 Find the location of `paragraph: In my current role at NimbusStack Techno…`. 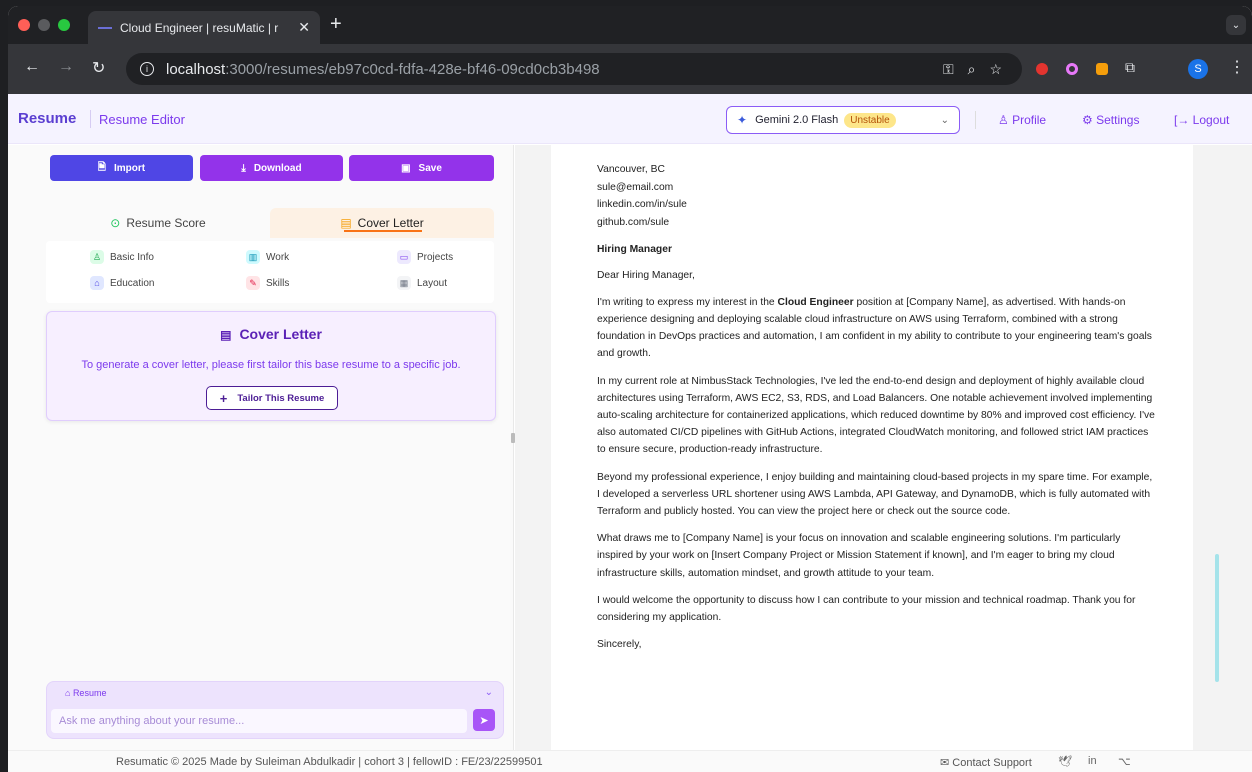

paragraph: In my current role at NimbusStack Techno… is located at coordinates (876, 415).